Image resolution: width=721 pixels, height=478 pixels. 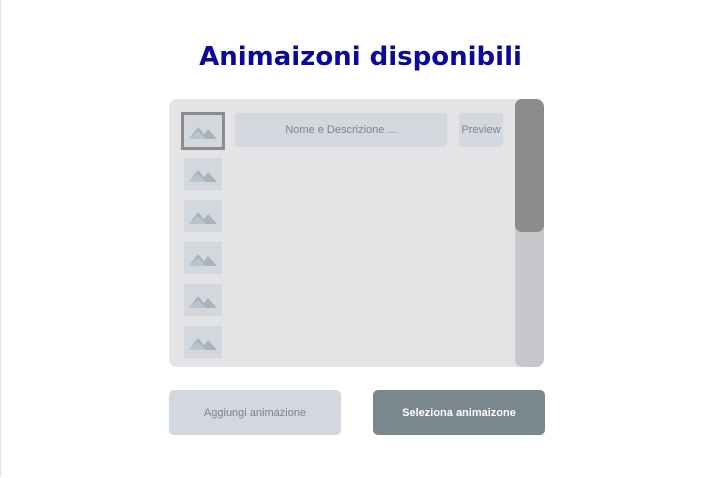 I want to click on scrollbar-thumb, so click(x=529, y=165).